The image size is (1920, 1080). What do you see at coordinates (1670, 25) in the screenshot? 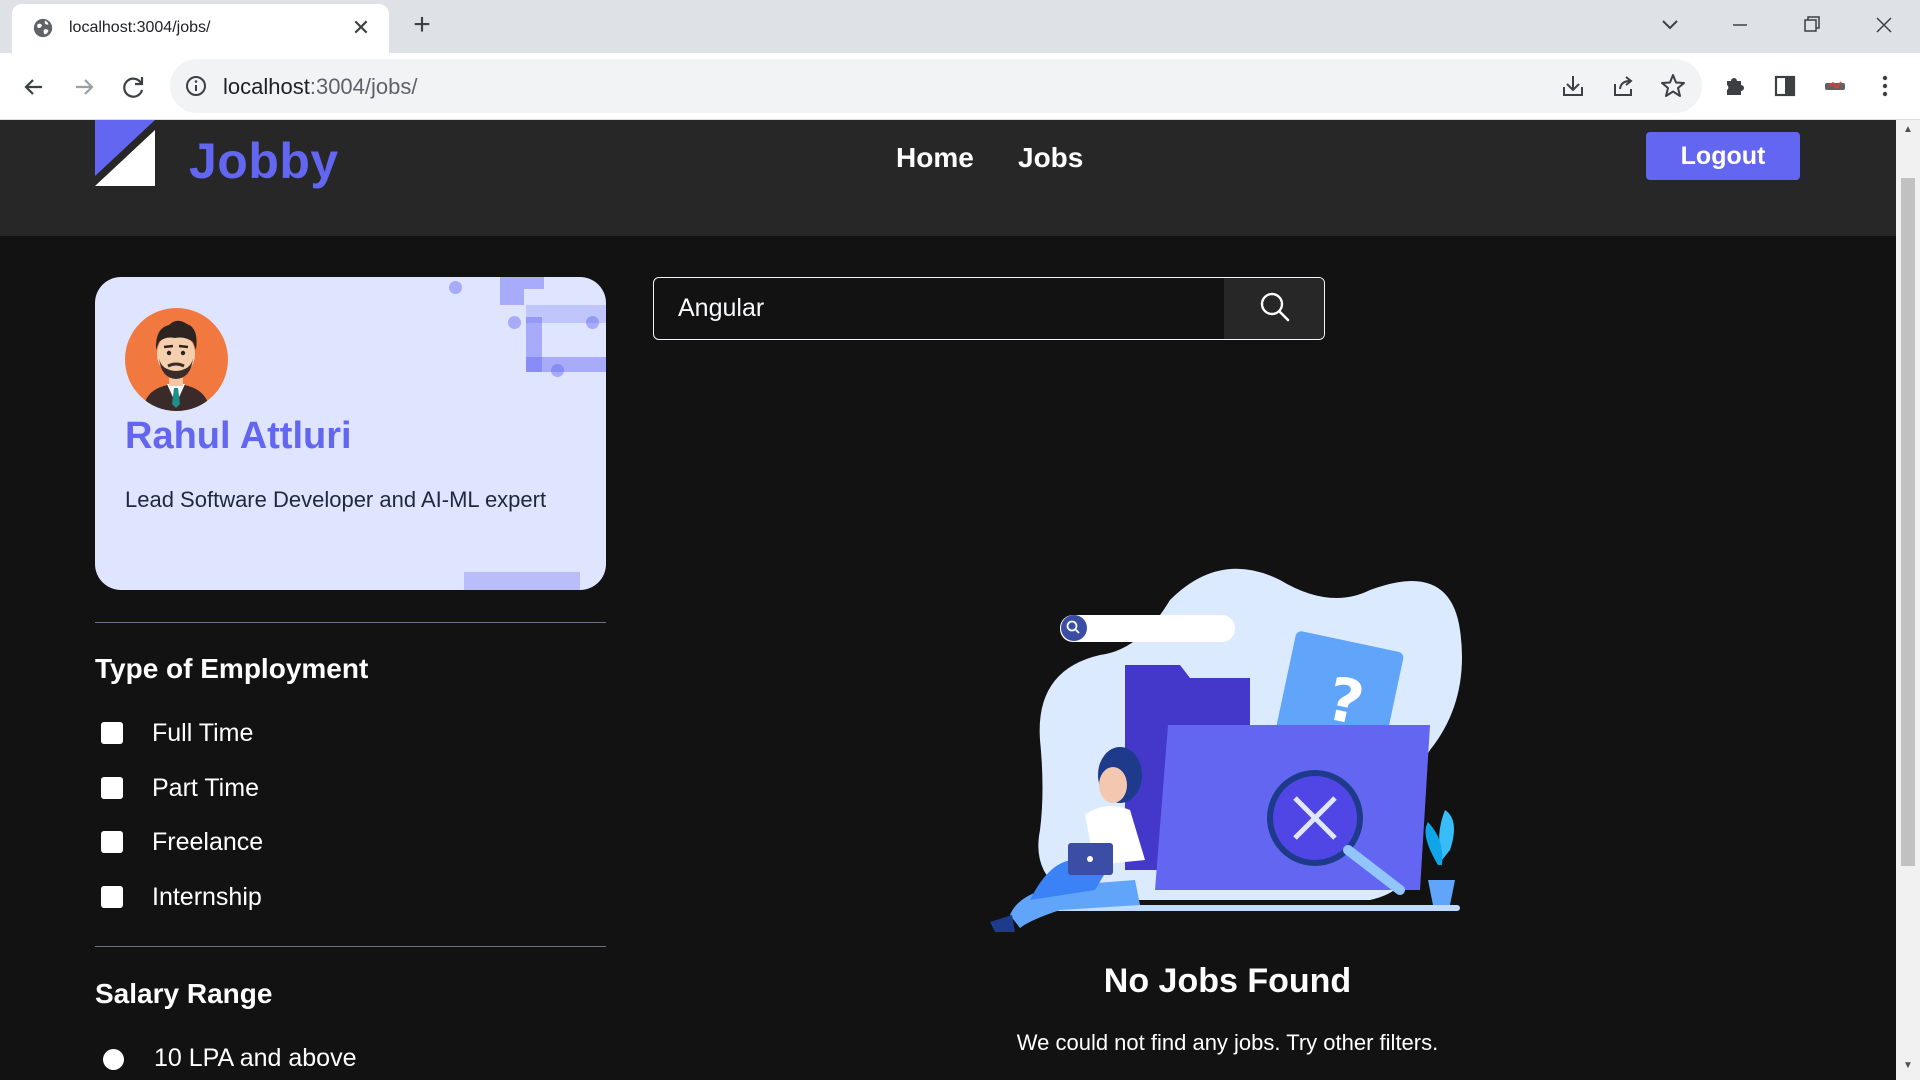
I see `tab-search-icon` at bounding box center [1670, 25].